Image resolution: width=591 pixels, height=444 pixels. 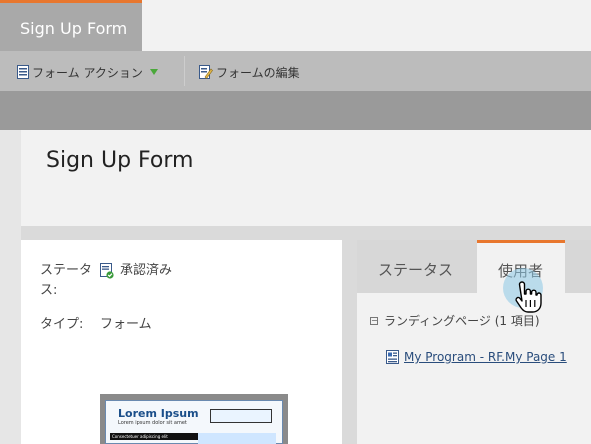 What do you see at coordinates (62, 324) in the screenshot?
I see `type-label: タイプ:` at bounding box center [62, 324].